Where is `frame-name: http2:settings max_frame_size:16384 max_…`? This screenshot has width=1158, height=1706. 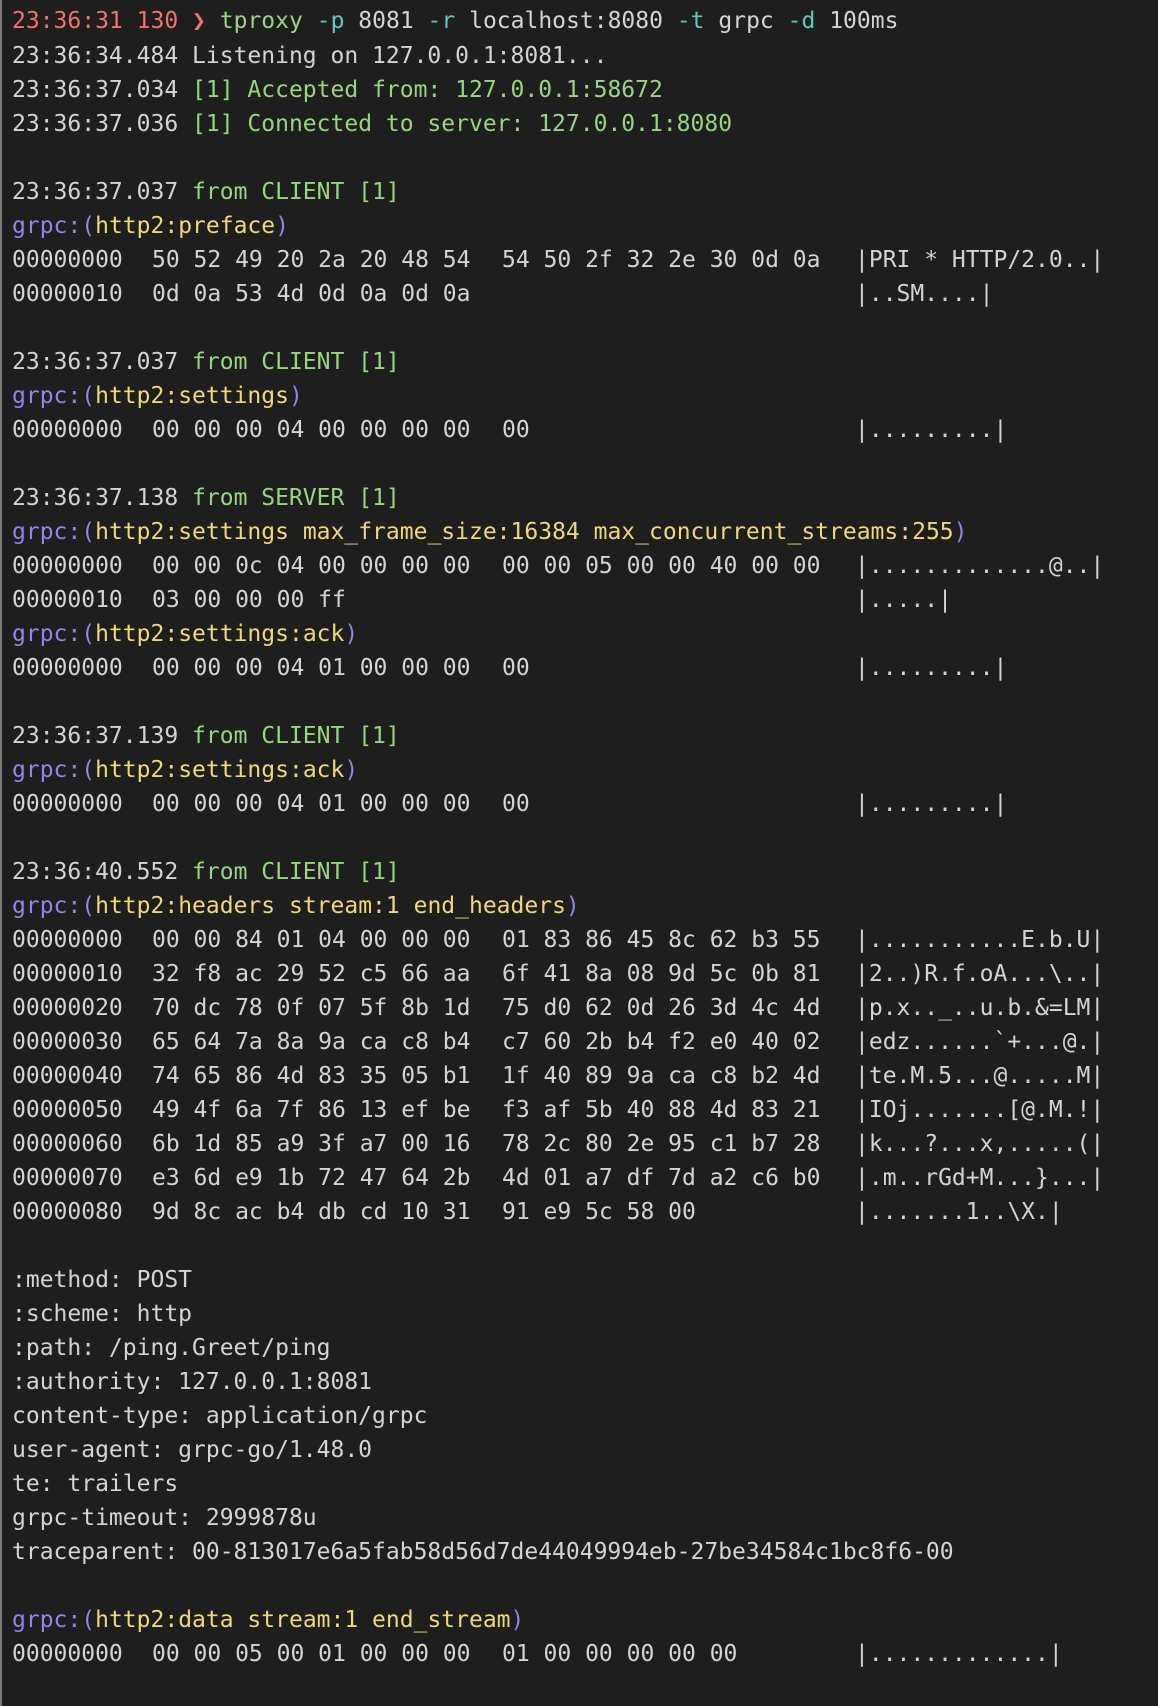
frame-name: http2:settings max_frame_size:16384 max_… is located at coordinates (524, 532).